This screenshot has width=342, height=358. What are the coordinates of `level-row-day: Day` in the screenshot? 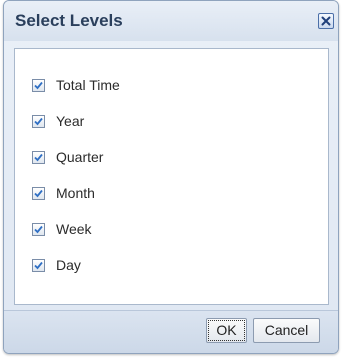 It's located at (56, 265).